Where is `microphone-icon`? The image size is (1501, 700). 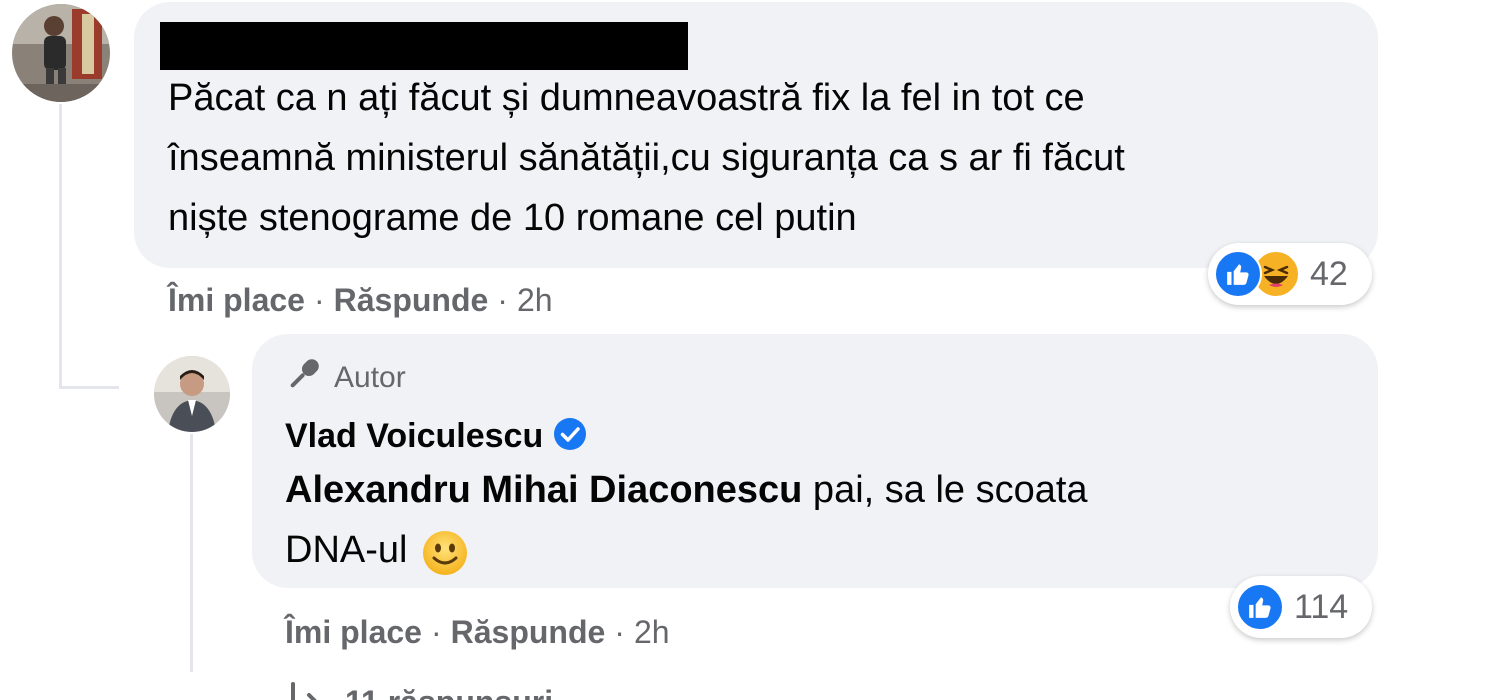 microphone-icon is located at coordinates (304, 378).